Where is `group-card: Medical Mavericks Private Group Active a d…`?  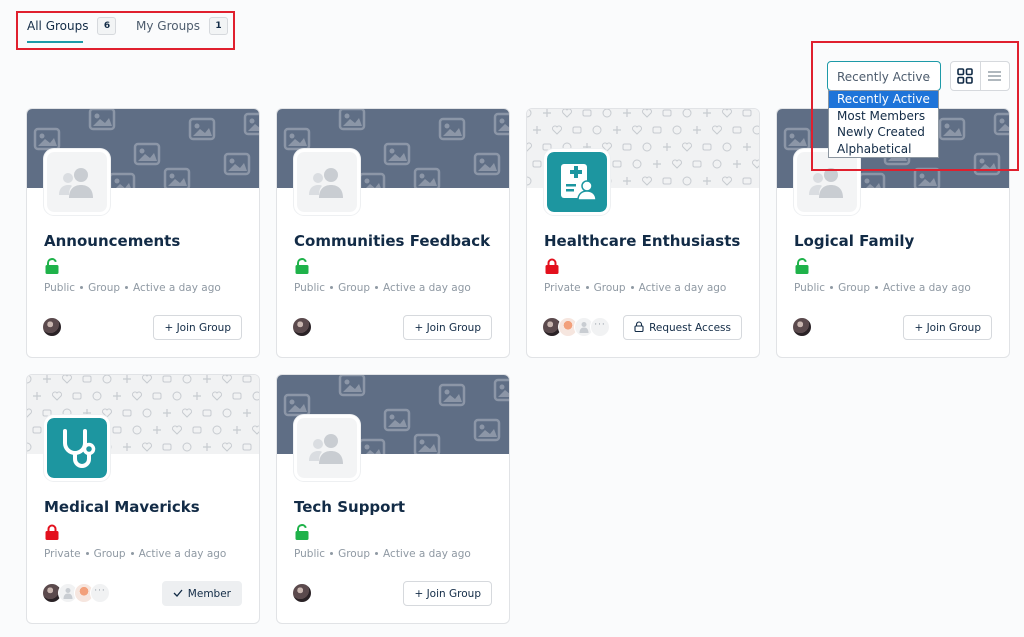
group-card: Medical Mavericks Private Group Active a d… is located at coordinates (143, 499).